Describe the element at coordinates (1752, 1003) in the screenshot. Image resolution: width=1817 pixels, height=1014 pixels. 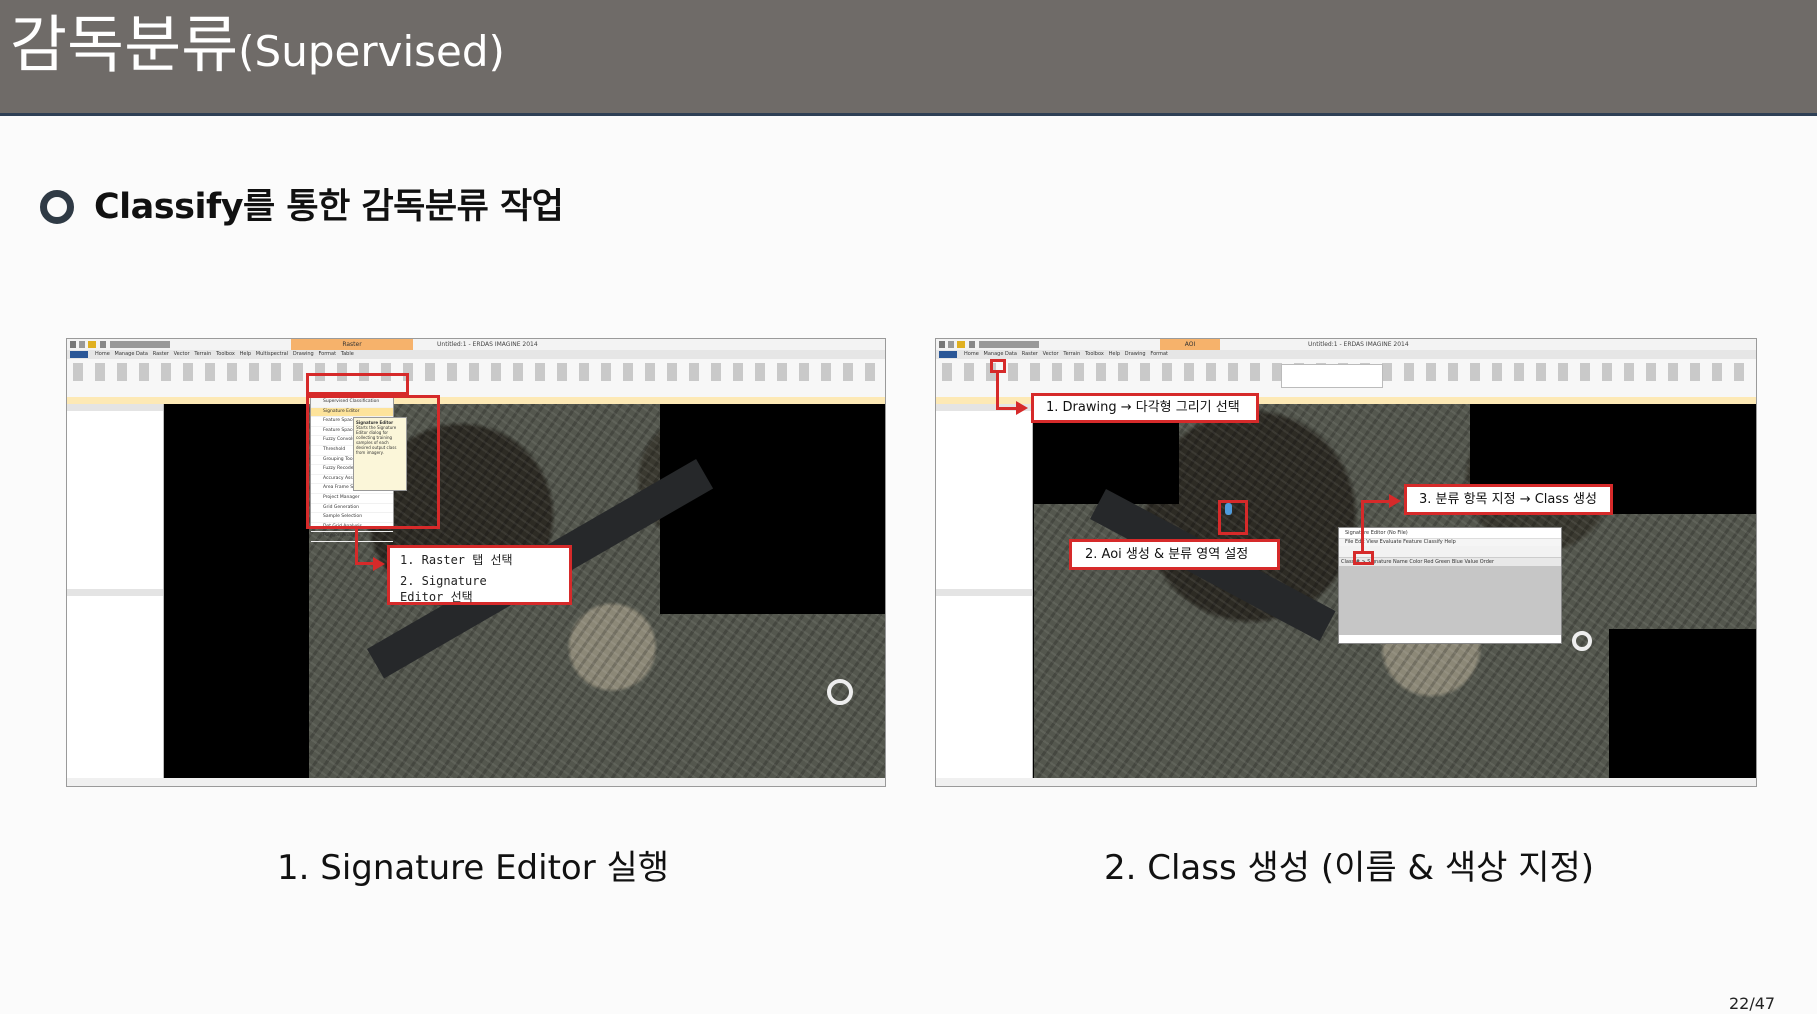
I see `page-number: 22/47` at that location.